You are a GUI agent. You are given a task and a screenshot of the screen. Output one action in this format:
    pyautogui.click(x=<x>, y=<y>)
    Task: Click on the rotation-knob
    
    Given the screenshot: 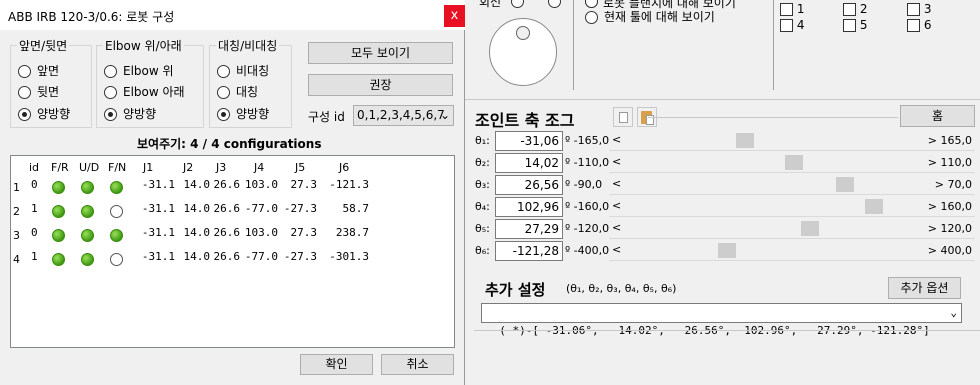 What is the action you would take?
    pyautogui.click(x=523, y=52)
    